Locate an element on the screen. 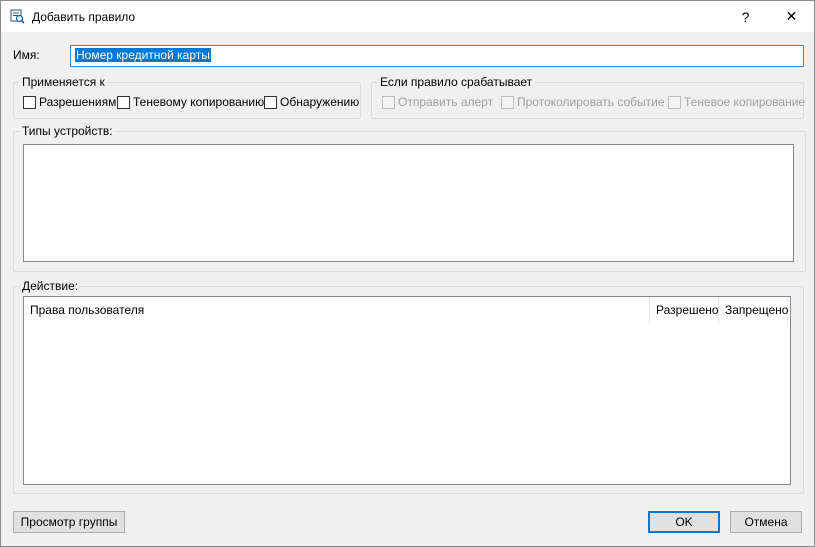 The image size is (815, 547). app-icon is located at coordinates (17, 16).